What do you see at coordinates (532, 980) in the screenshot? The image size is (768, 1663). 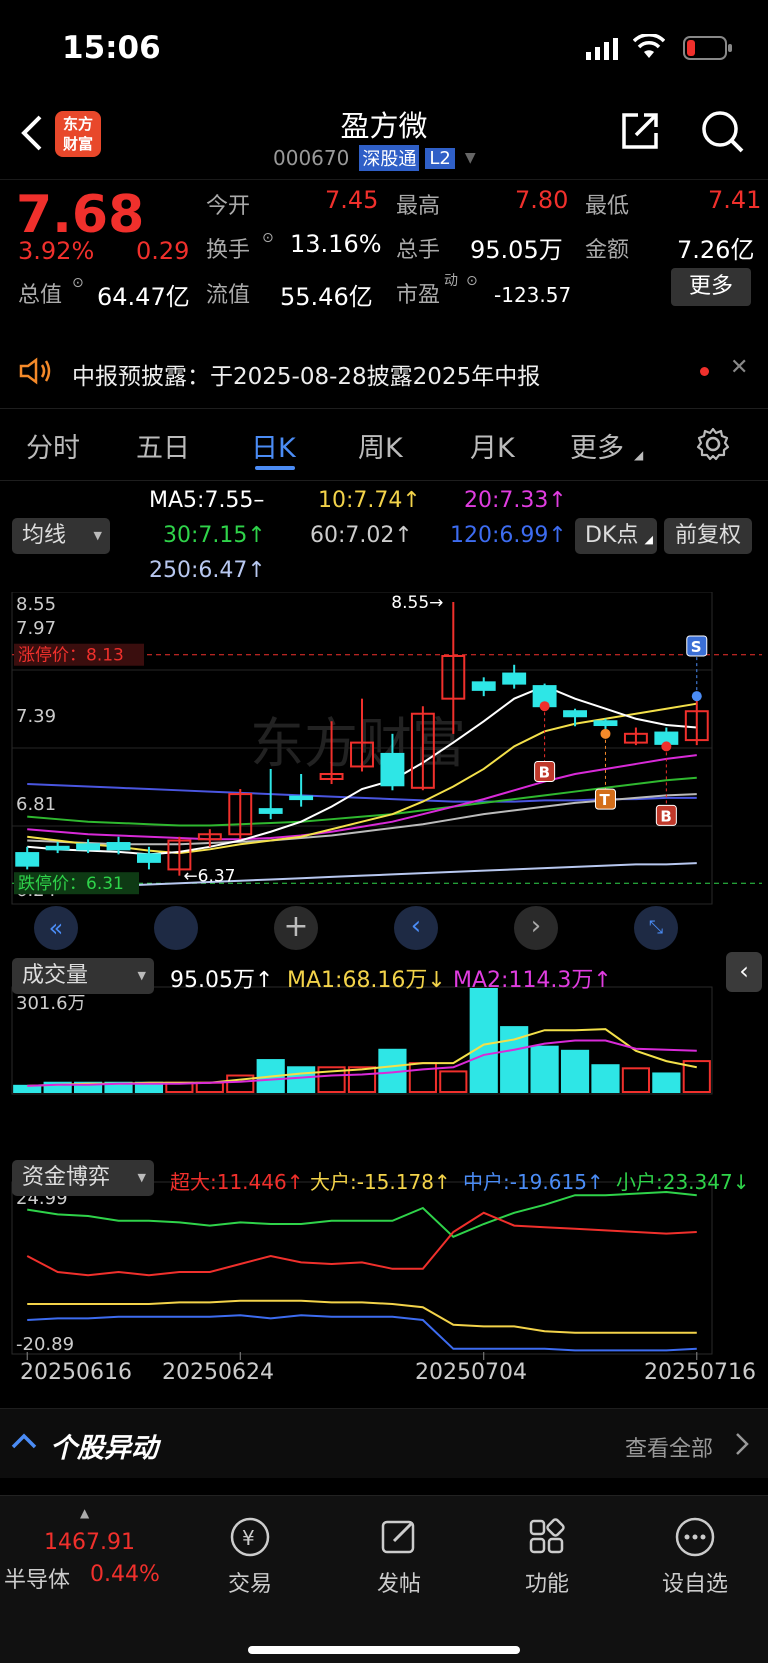 I see `volume-ma2: MA2:114.3万↑` at bounding box center [532, 980].